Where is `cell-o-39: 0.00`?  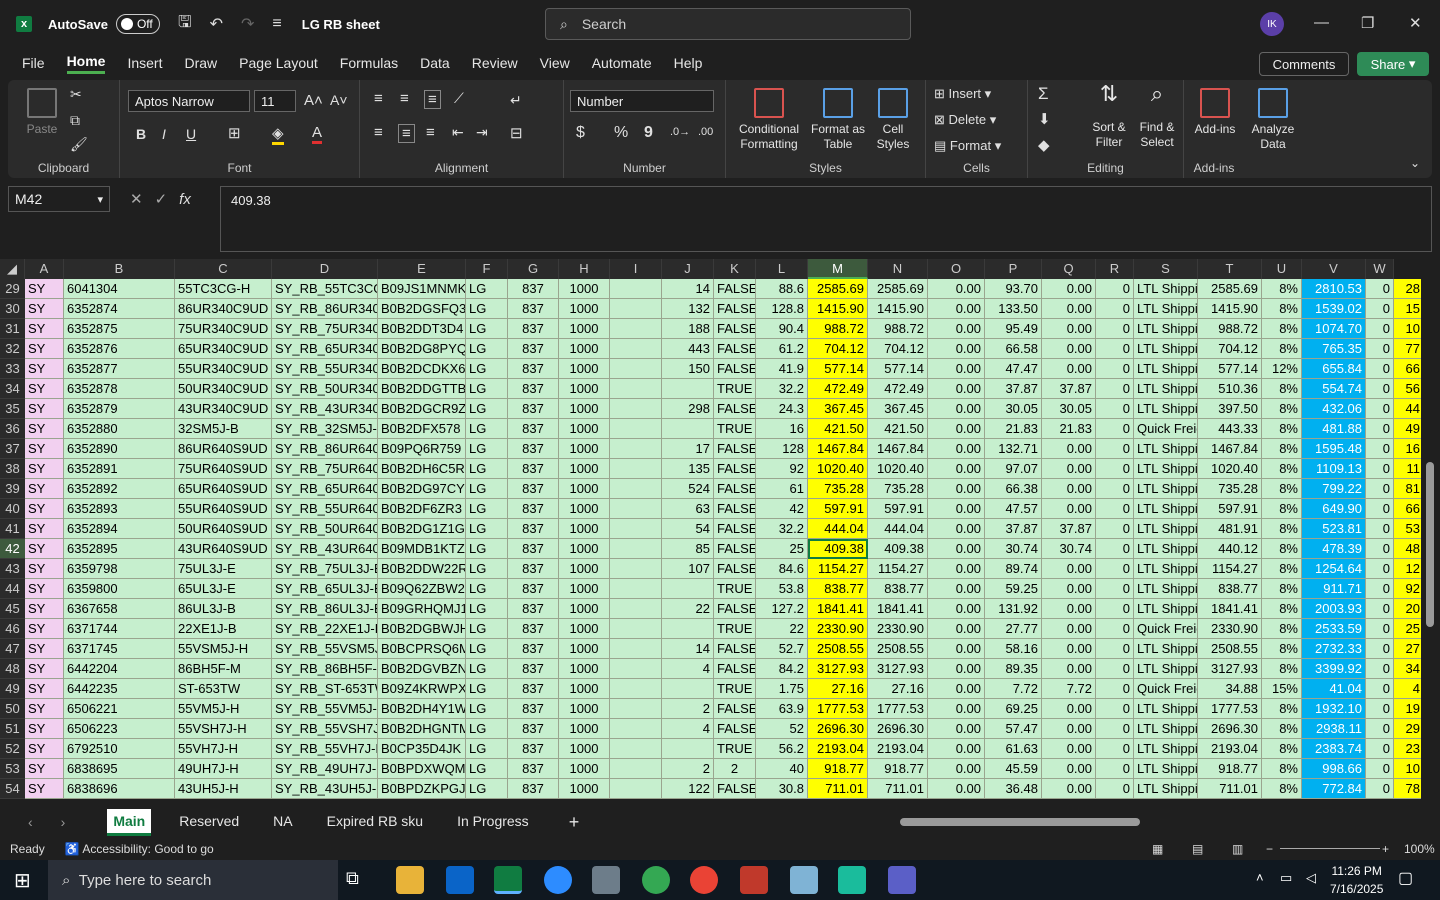 cell-o-39: 0.00 is located at coordinates (956, 489).